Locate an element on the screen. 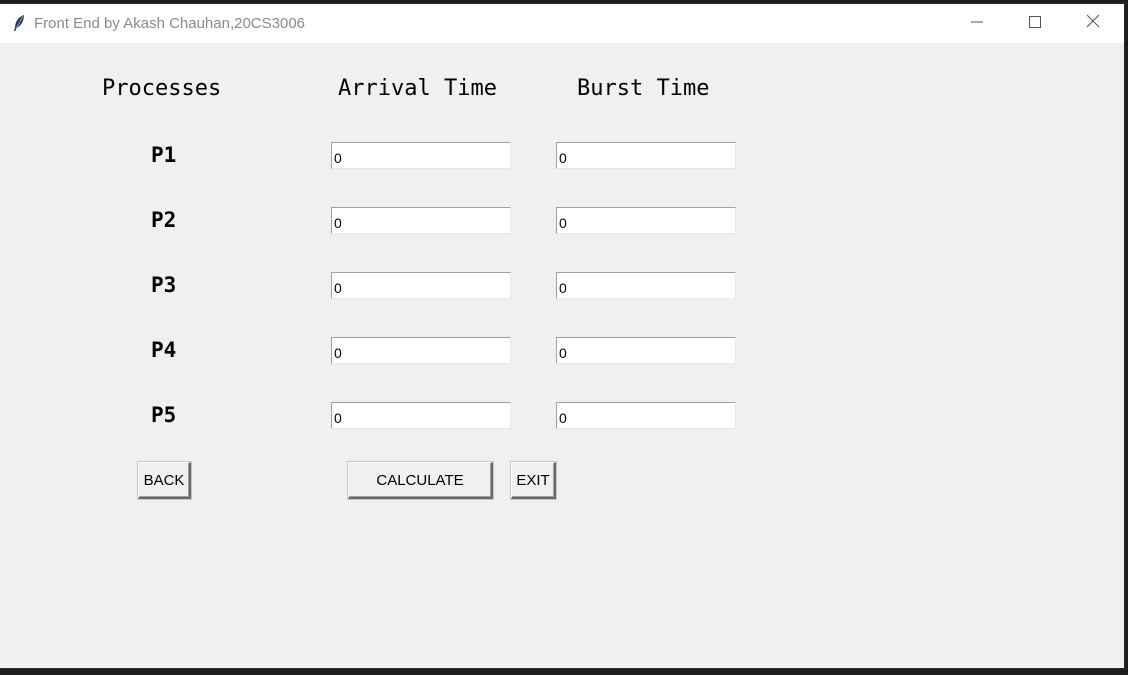  burst-time-input-p2 is located at coordinates (646, 220).